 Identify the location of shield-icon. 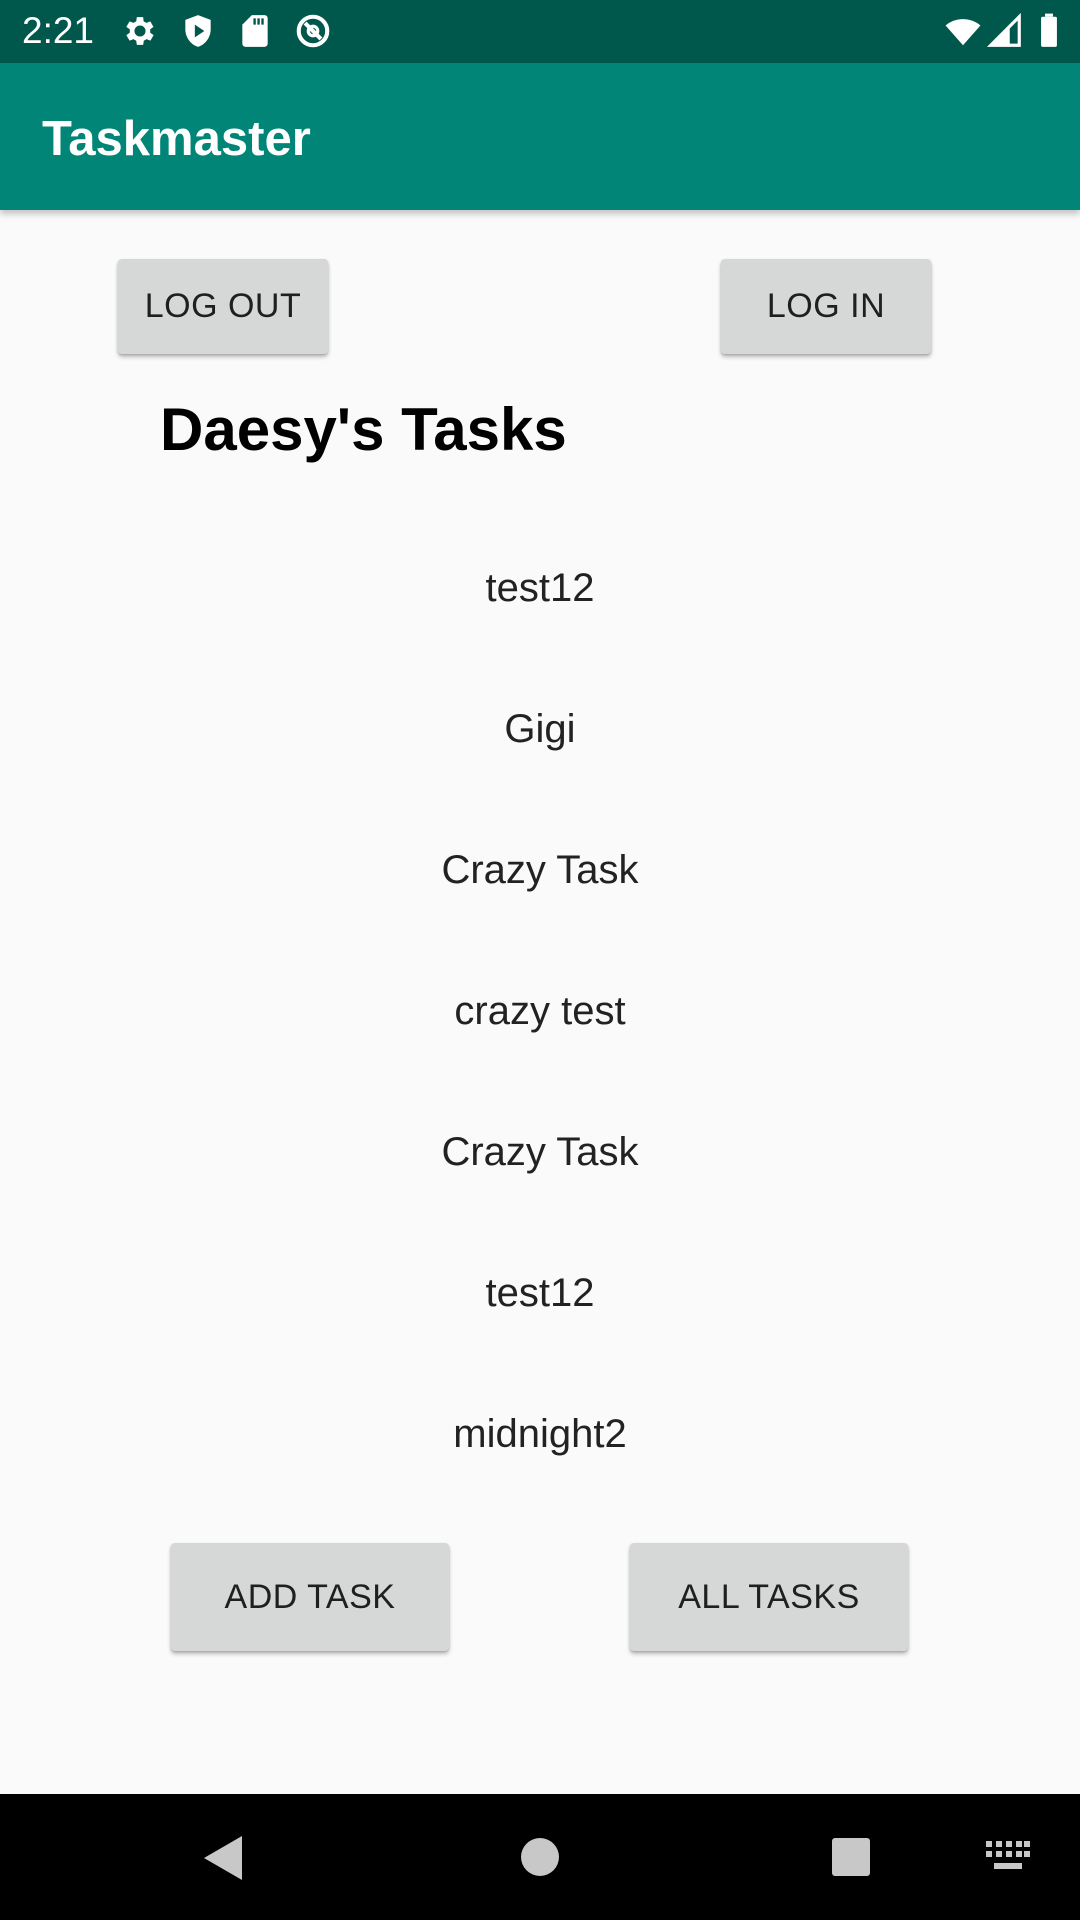
(198, 31).